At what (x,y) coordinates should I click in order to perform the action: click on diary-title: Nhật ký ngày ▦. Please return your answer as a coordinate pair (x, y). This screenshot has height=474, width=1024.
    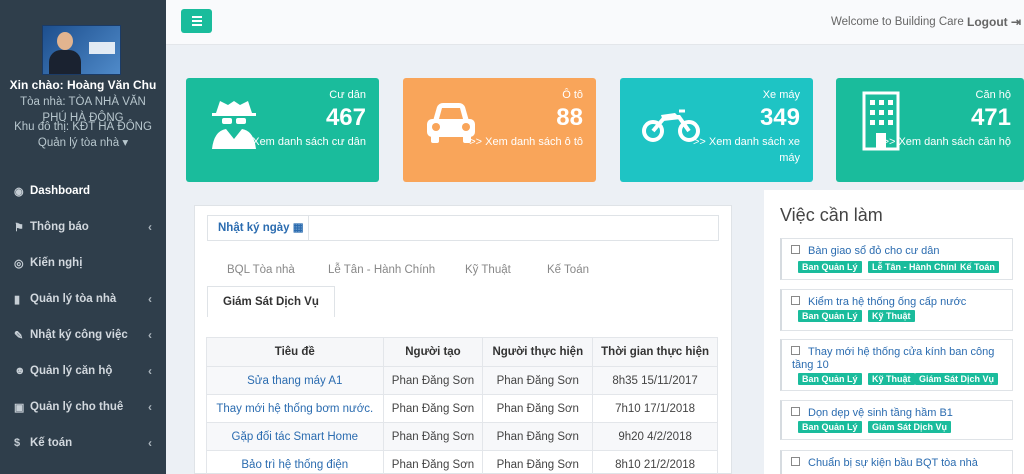
    Looking at the image, I should click on (258, 228).